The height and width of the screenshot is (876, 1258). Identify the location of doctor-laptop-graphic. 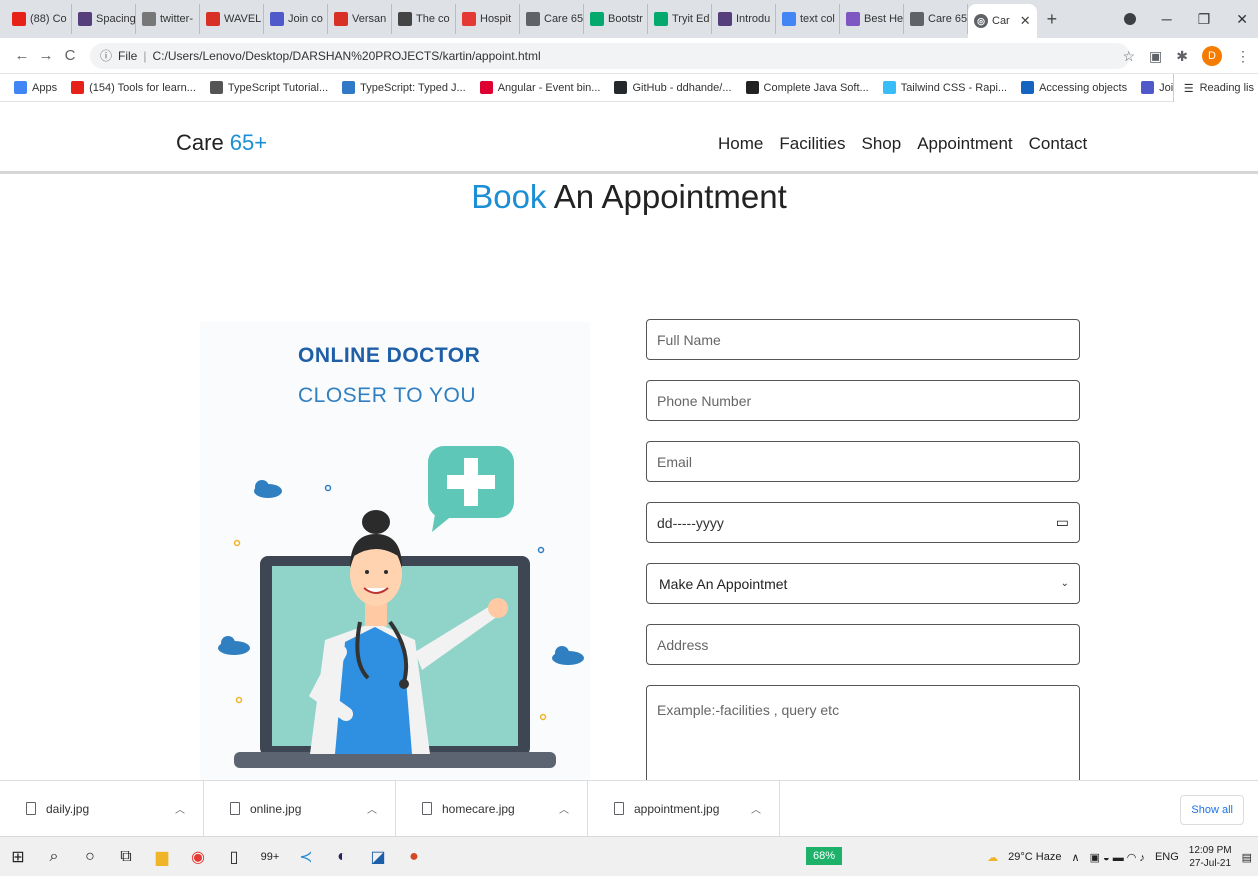
(401, 607).